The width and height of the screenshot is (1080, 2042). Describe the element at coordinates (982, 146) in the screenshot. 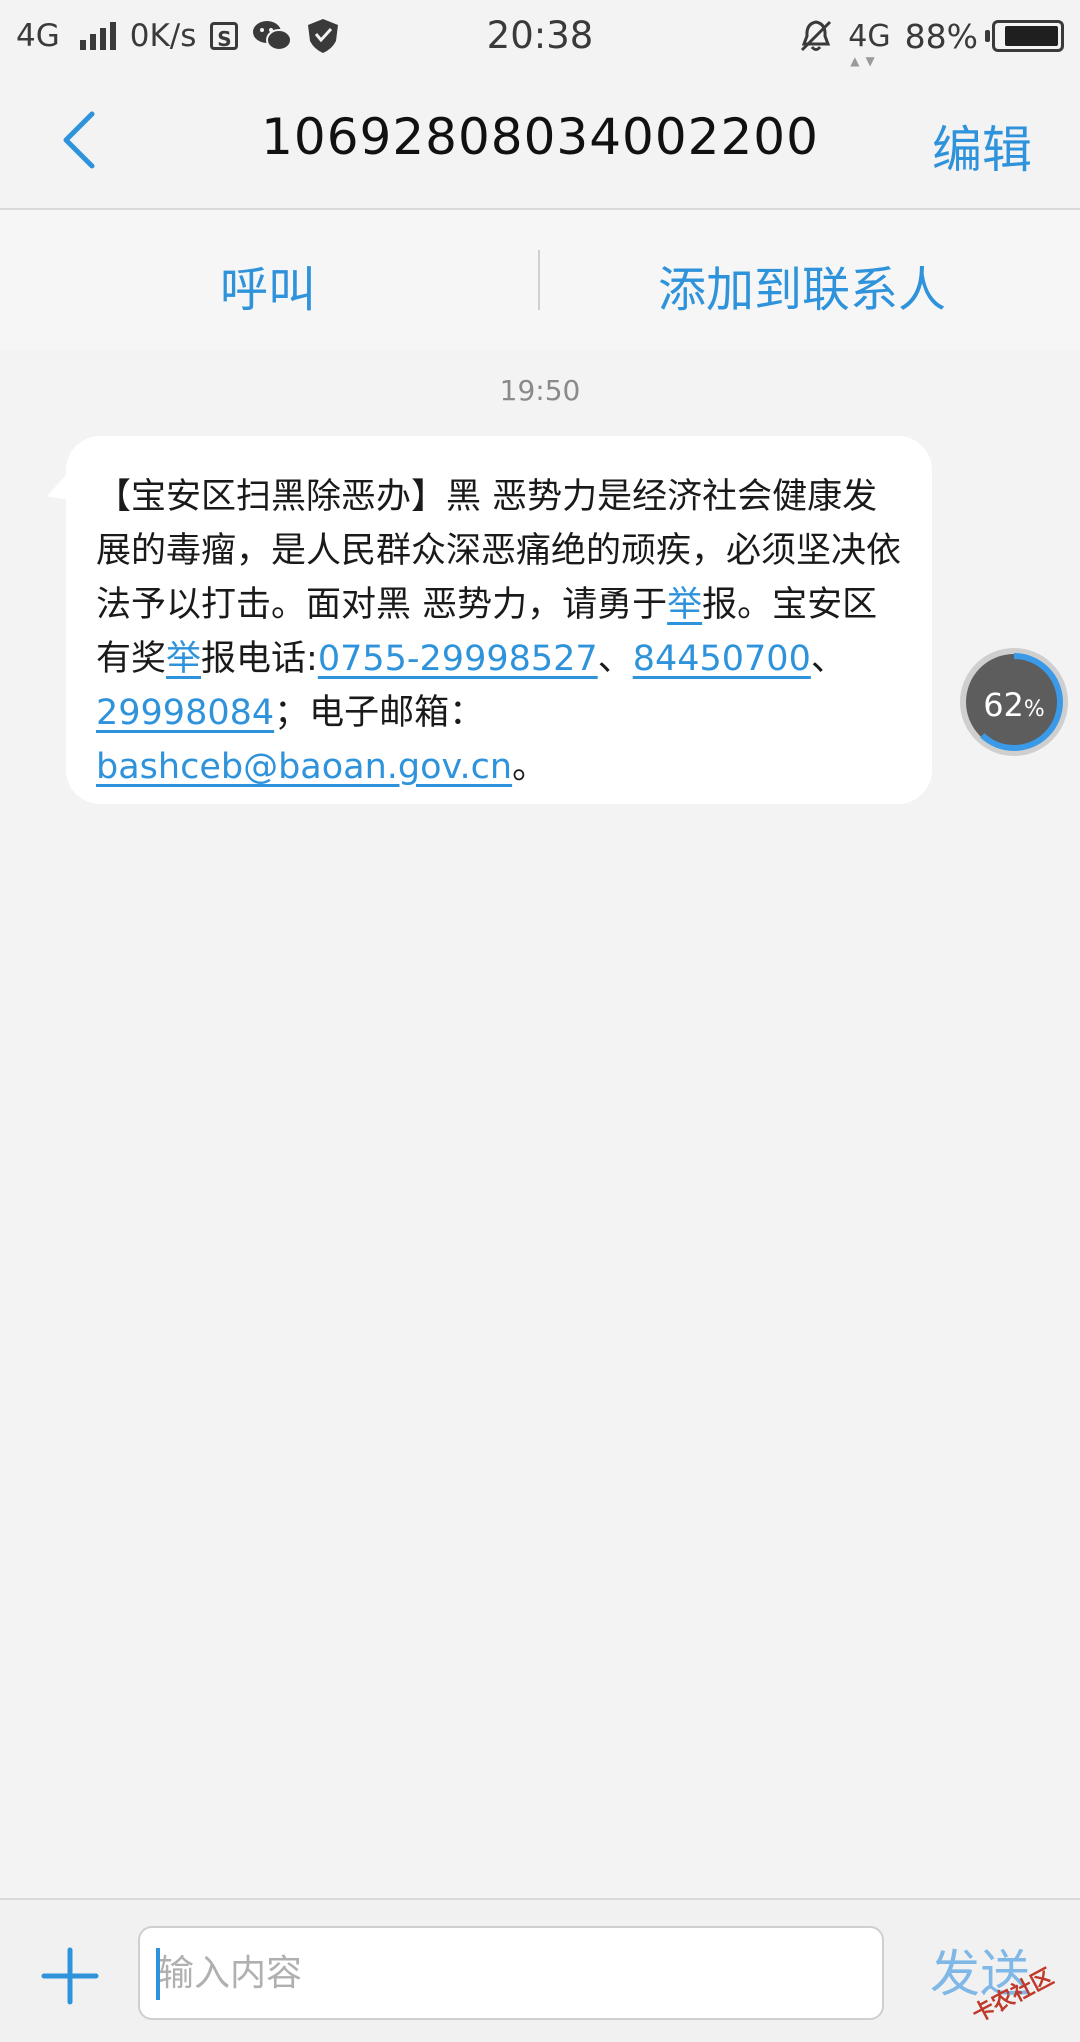

I see `edit-button: 编辑` at that location.